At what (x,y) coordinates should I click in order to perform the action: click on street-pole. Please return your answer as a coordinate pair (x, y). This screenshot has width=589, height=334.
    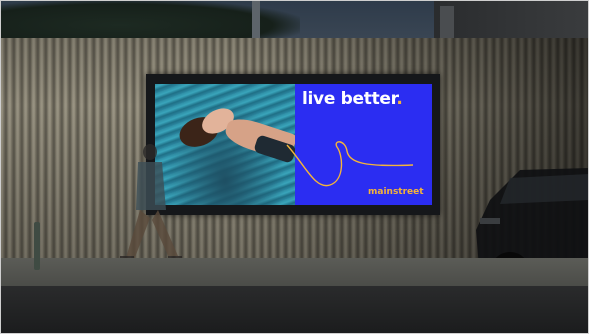
    Looking at the image, I should click on (256, 20).